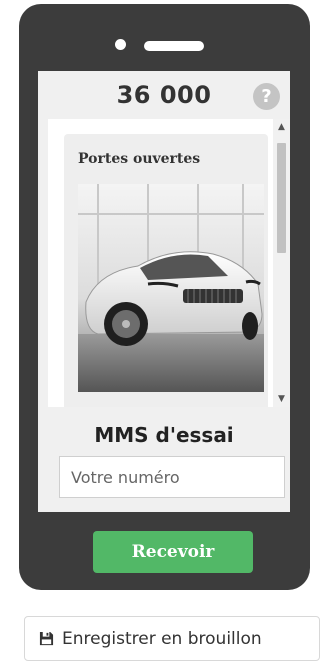 The height and width of the screenshot is (669, 328). What do you see at coordinates (266, 96) in the screenshot?
I see `help-icon: ?` at bounding box center [266, 96].